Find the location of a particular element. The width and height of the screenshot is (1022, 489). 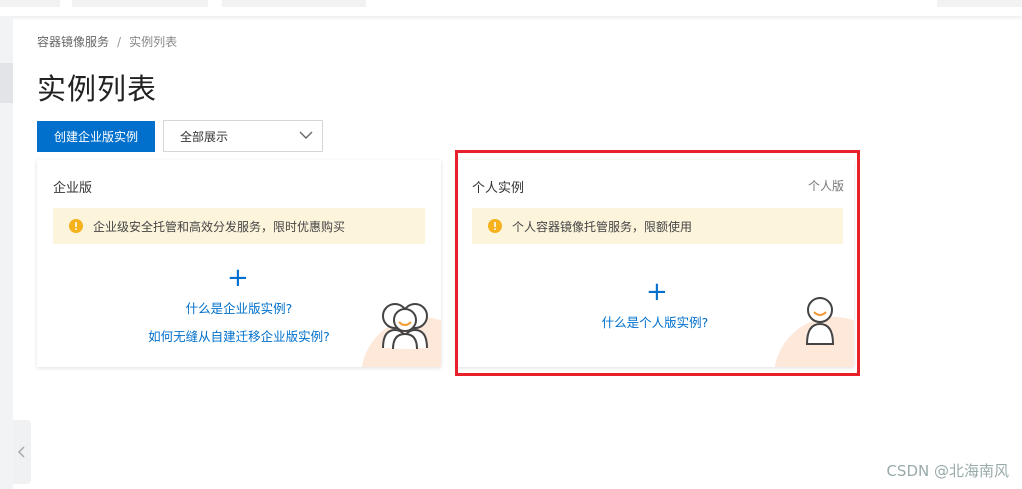

notice-banner: 企业级安全托管和高效分发服务，限时优惠购买 is located at coordinates (239, 226).